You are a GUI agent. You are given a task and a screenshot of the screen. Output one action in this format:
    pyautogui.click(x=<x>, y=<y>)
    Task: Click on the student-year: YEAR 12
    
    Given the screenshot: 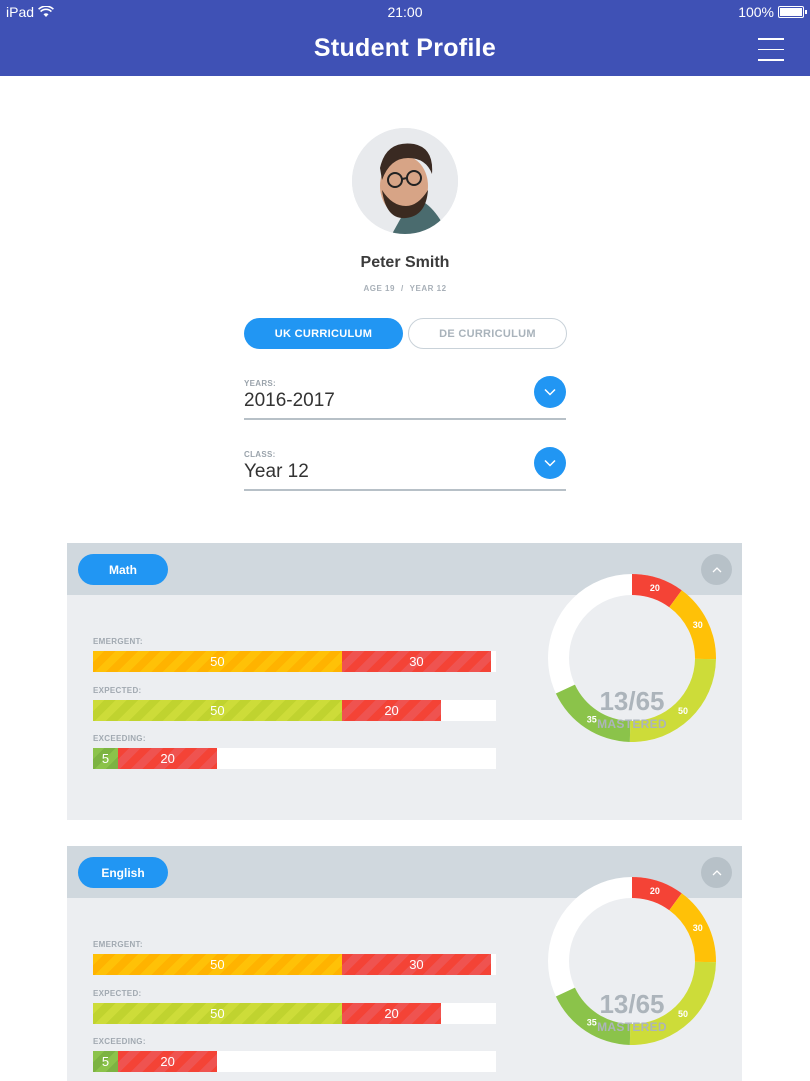 What is the action you would take?
    pyautogui.click(x=428, y=288)
    